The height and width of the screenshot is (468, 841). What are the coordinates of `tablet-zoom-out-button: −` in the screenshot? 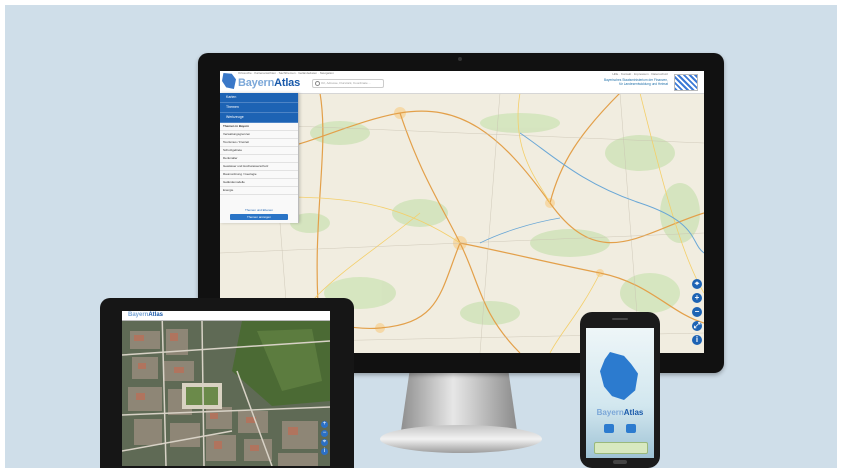 It's located at (324, 433).